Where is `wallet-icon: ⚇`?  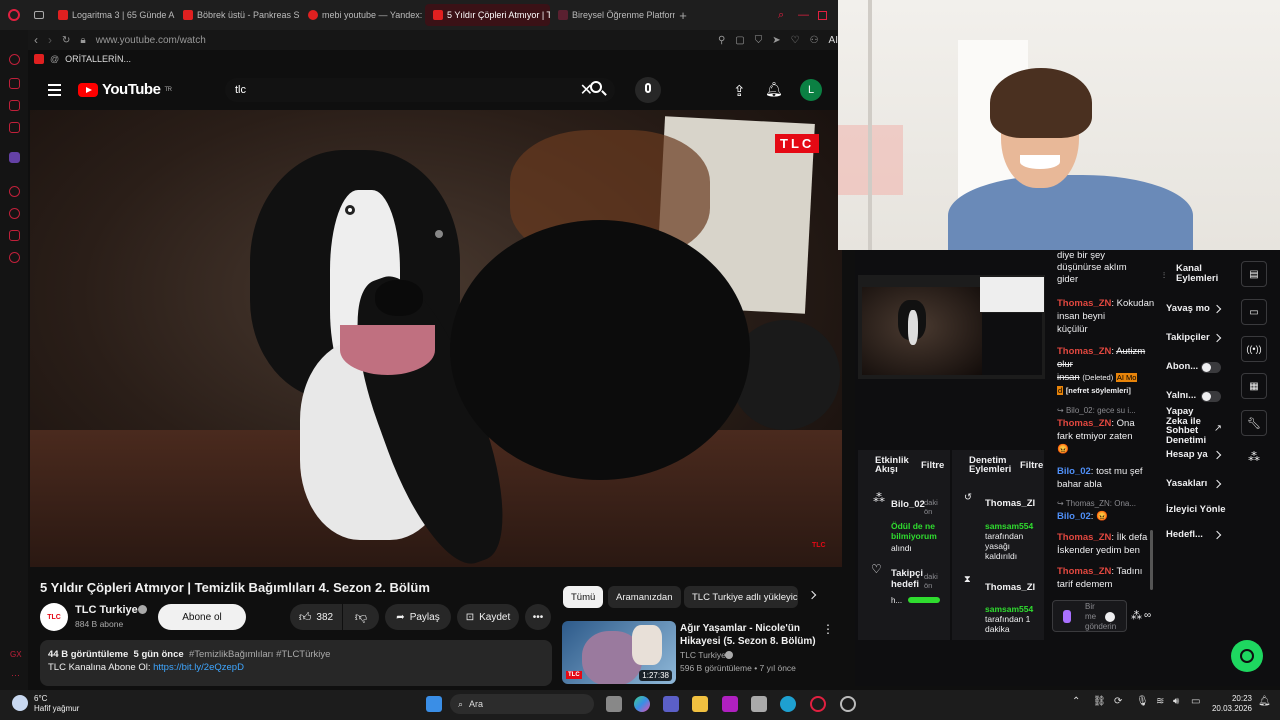 wallet-icon: ⚇ is located at coordinates (814, 40).